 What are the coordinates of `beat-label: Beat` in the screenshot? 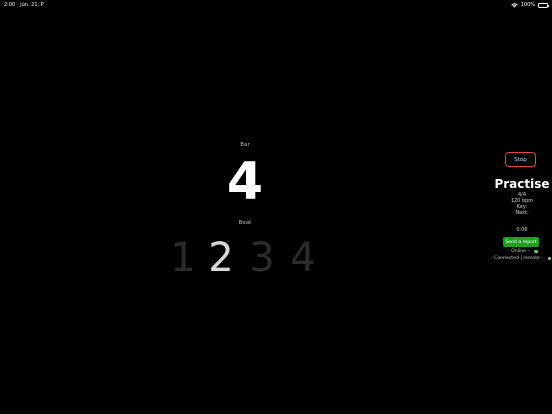 It's located at (245, 223).